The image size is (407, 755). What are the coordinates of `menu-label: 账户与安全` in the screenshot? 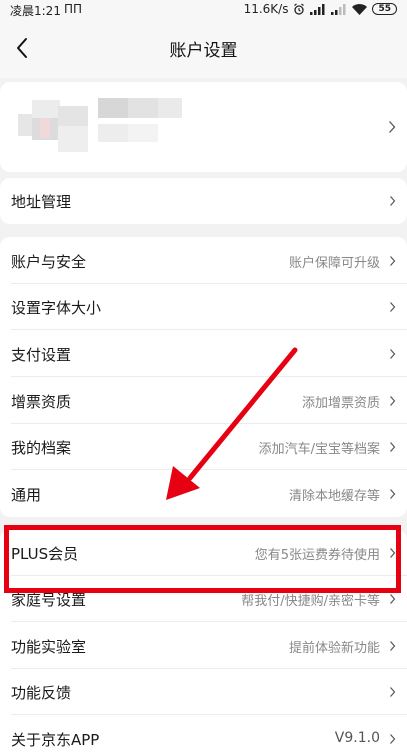 It's located at (49, 262).